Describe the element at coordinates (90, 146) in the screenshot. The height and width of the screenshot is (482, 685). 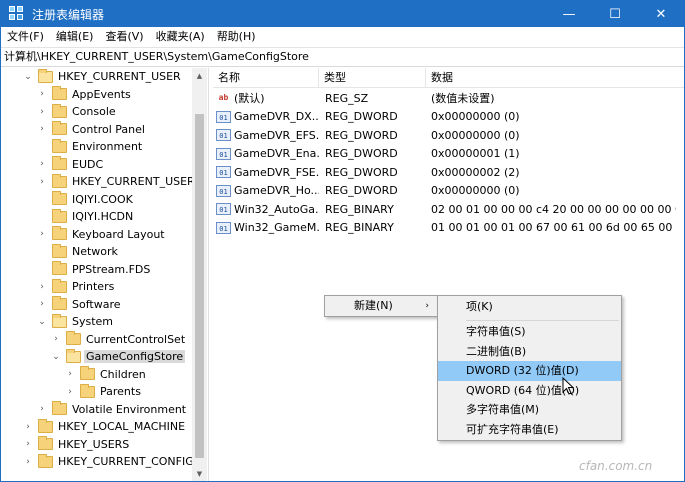
I see `tree-item-environment: Environment` at that location.